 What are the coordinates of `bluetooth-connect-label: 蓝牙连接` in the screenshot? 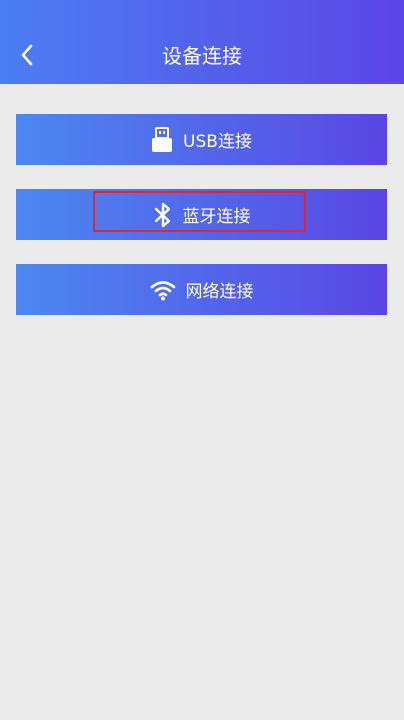 It's located at (216, 217).